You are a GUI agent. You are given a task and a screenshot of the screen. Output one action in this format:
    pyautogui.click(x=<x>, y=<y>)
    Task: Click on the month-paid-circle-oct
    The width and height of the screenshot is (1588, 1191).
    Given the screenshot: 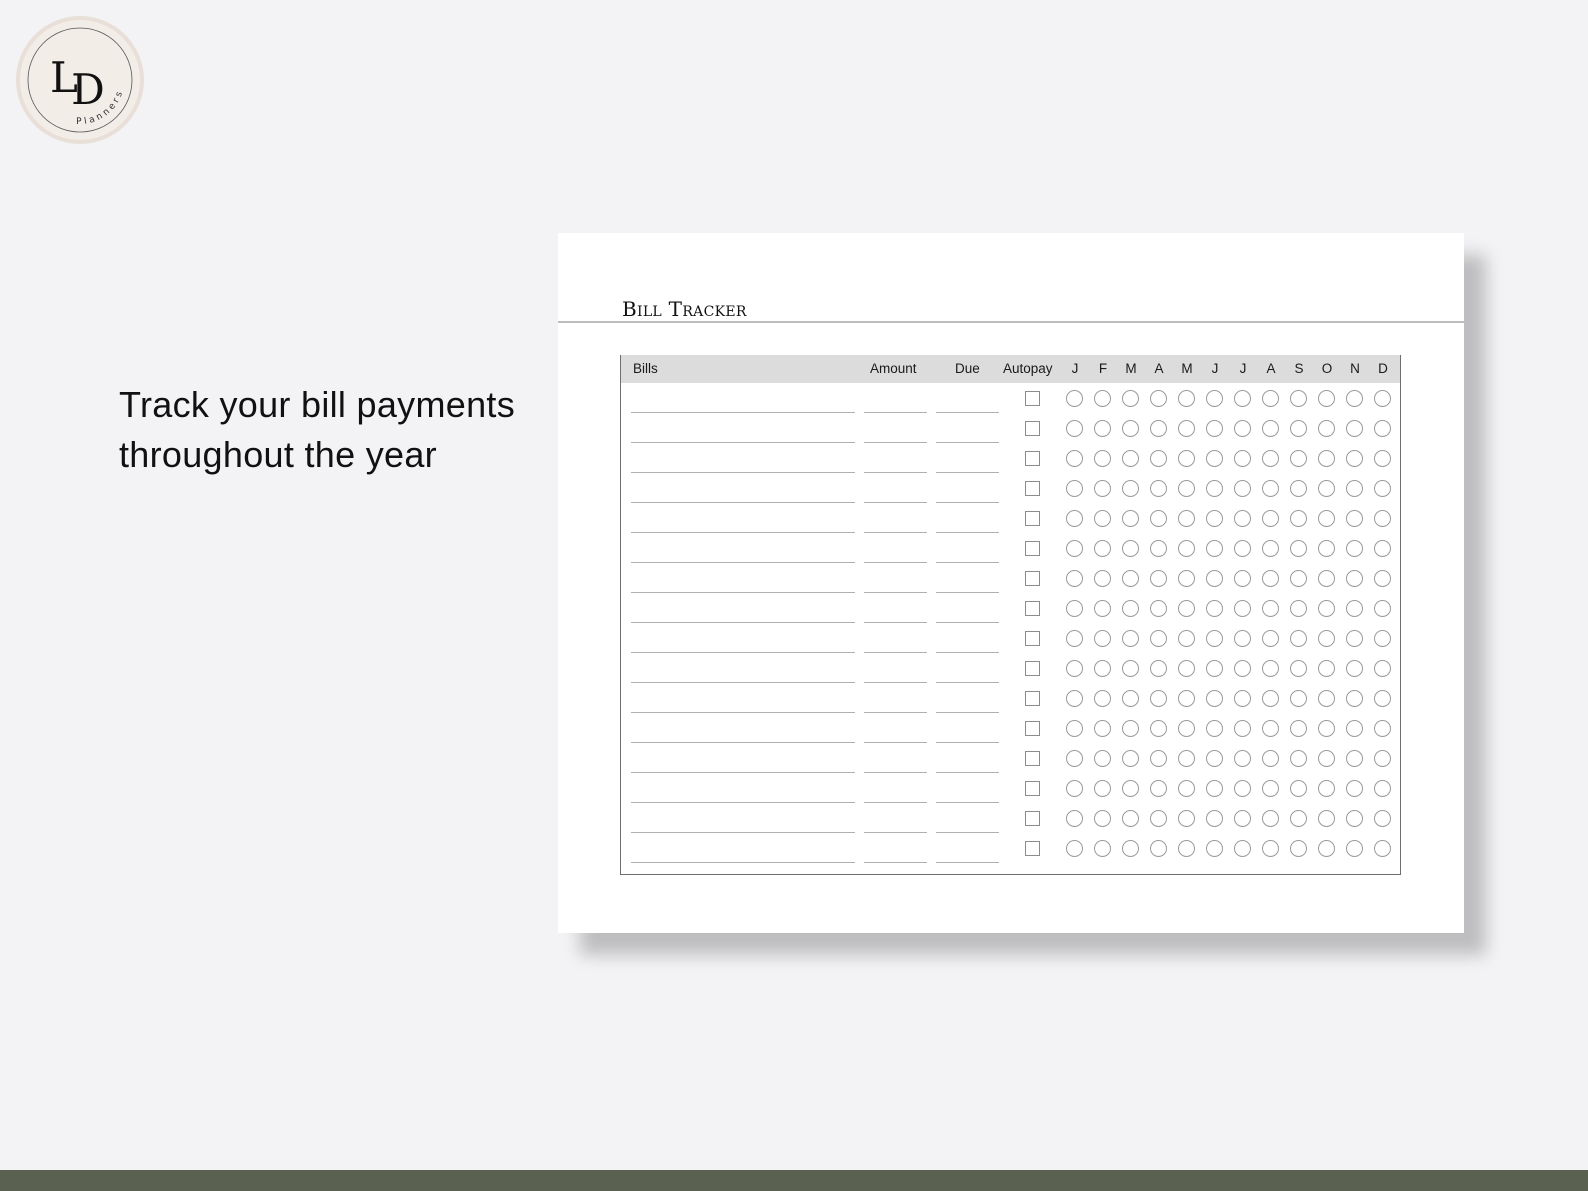 What is the action you would take?
    pyautogui.click(x=1326, y=758)
    